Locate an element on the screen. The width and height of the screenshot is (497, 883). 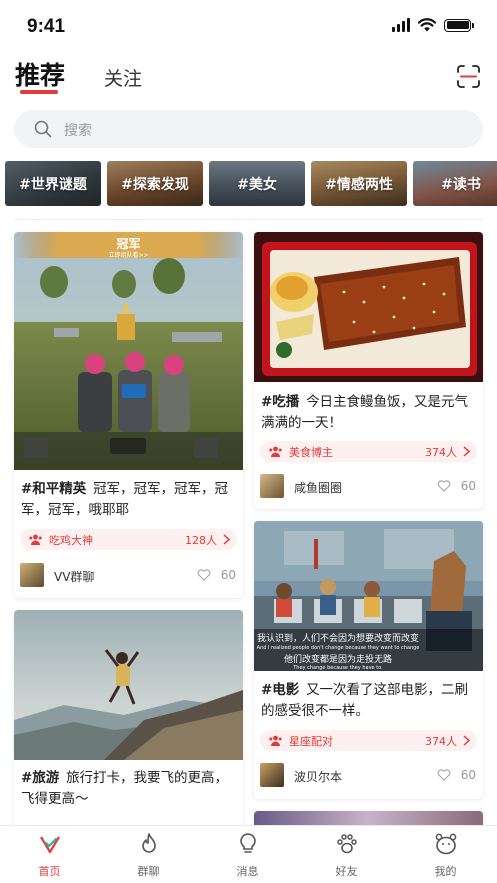
flame-icon is located at coordinates (149, 843).